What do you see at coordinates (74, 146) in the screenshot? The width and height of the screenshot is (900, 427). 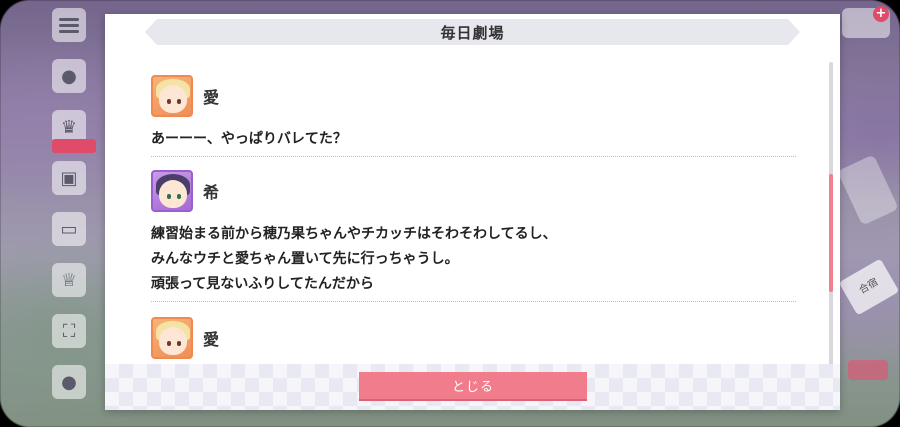 I see `event-badge` at bounding box center [74, 146].